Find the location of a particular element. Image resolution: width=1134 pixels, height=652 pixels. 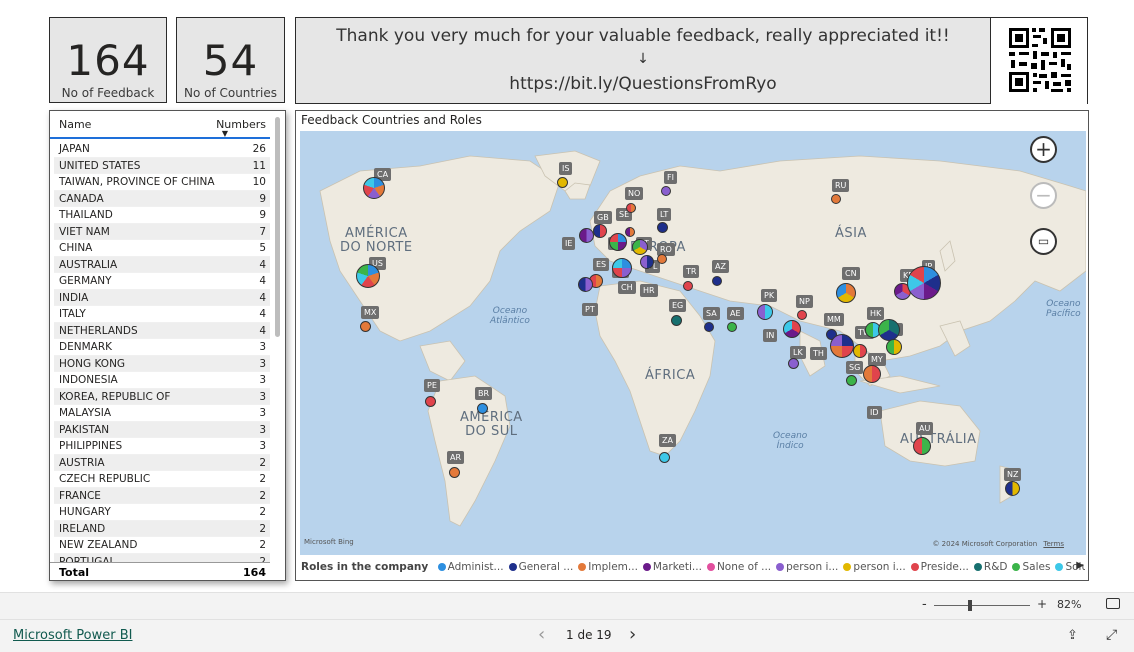

zoom-in-icon: + is located at coordinates (1043, 149).